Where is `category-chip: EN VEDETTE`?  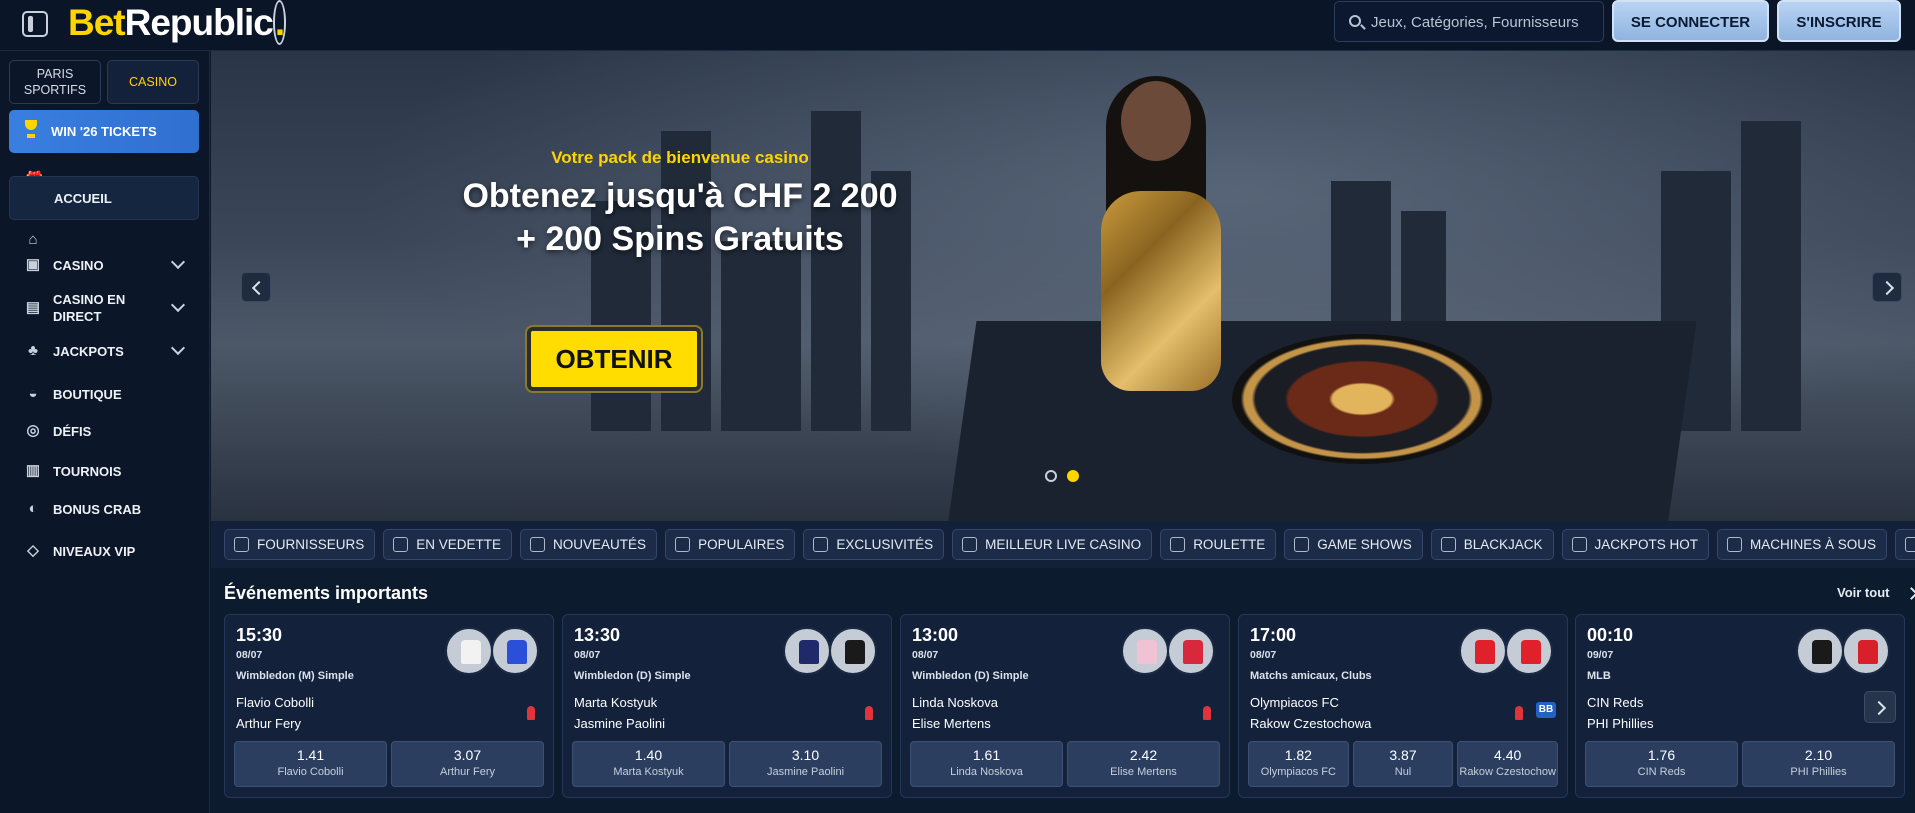 category-chip: EN VEDETTE is located at coordinates (448, 544).